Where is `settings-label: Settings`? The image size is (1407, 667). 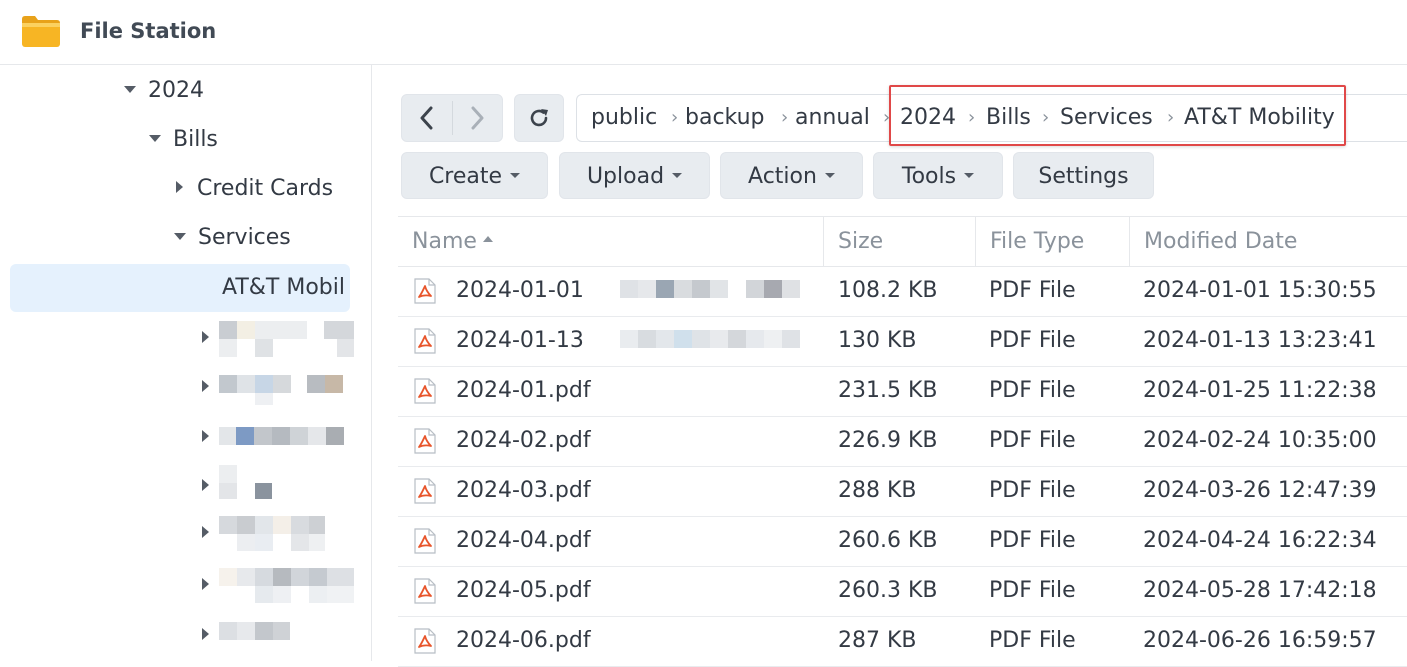
settings-label: Settings is located at coordinates (1083, 176).